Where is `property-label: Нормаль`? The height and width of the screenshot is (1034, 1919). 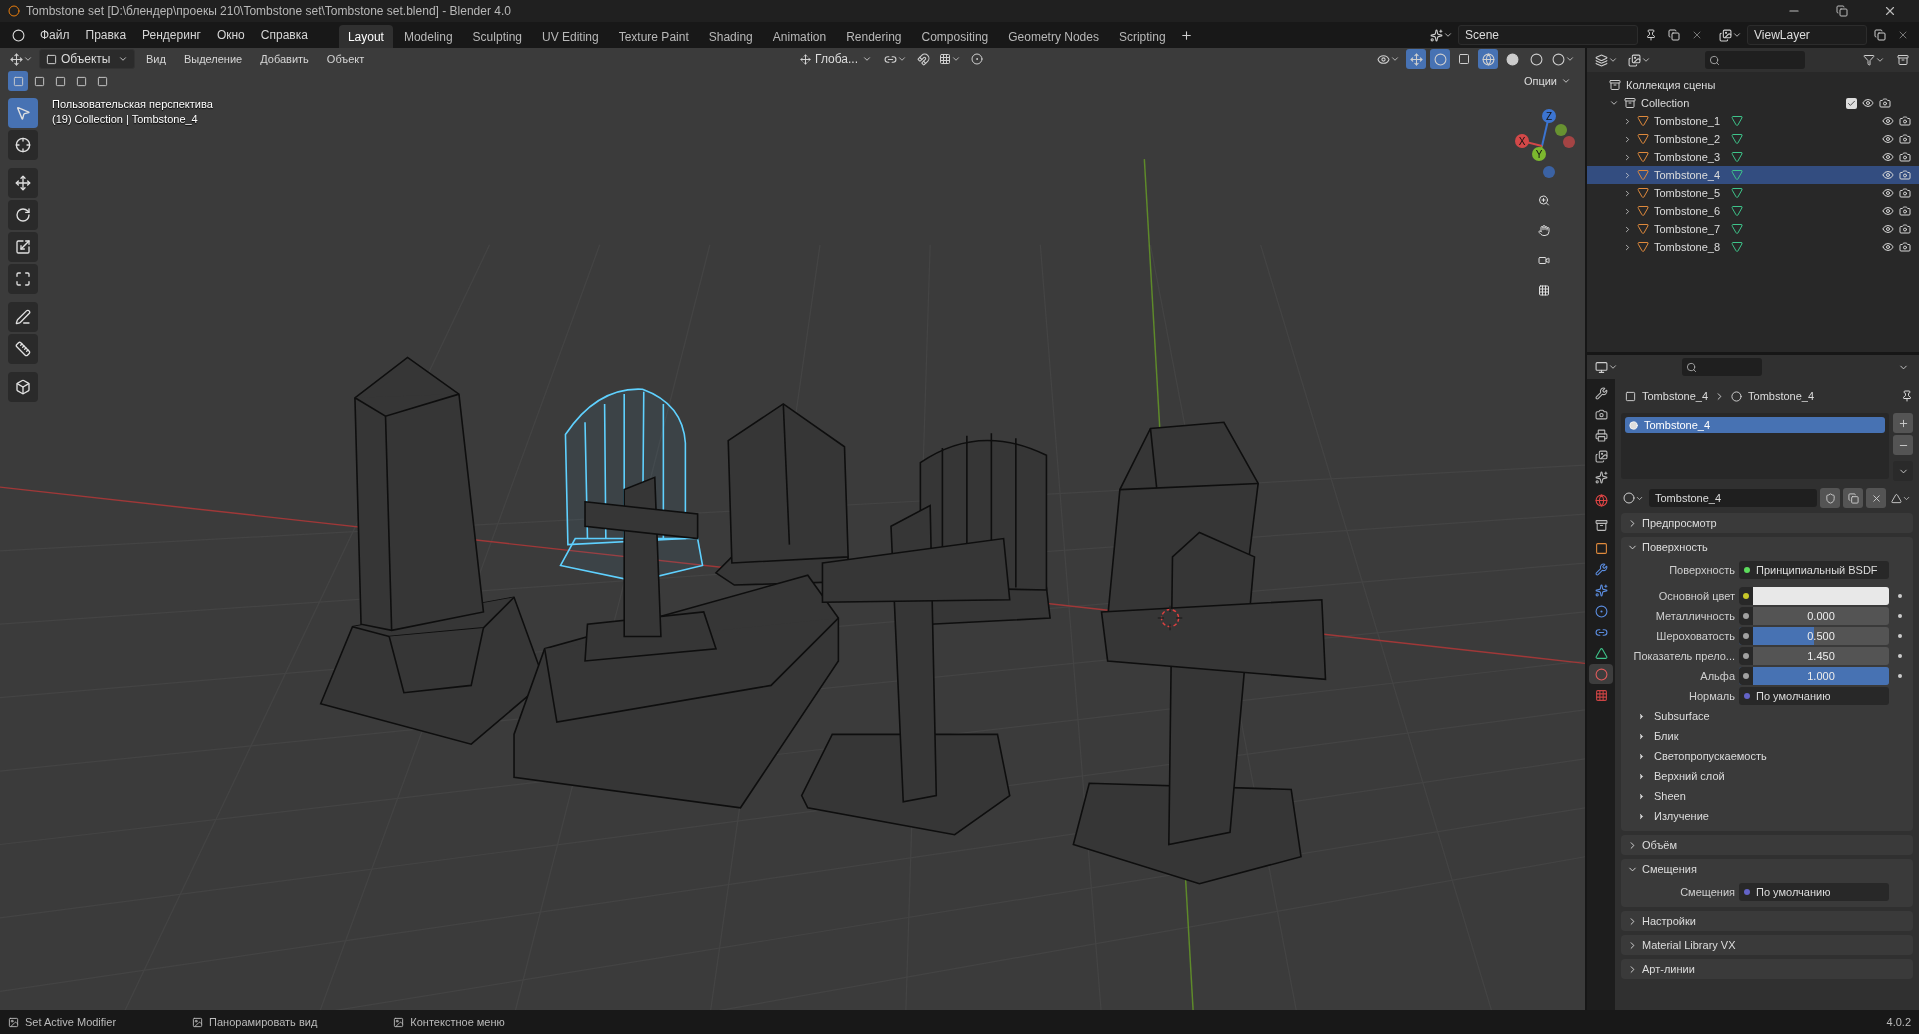 property-label: Нормаль is located at coordinates (1711, 696).